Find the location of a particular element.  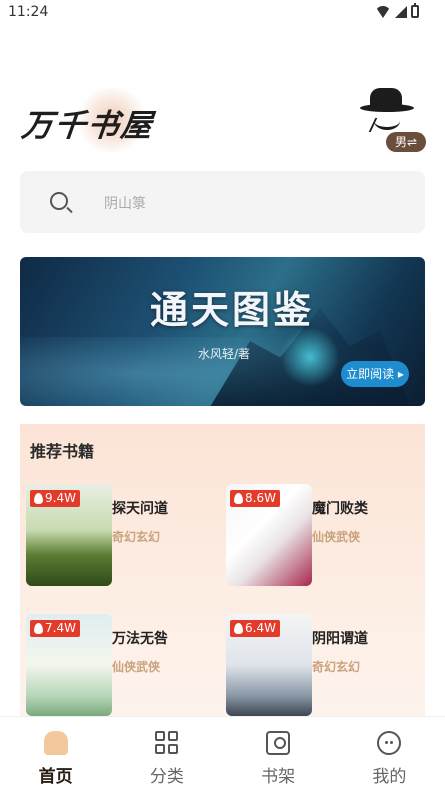

heat-value: 8.6W is located at coordinates (260, 498).